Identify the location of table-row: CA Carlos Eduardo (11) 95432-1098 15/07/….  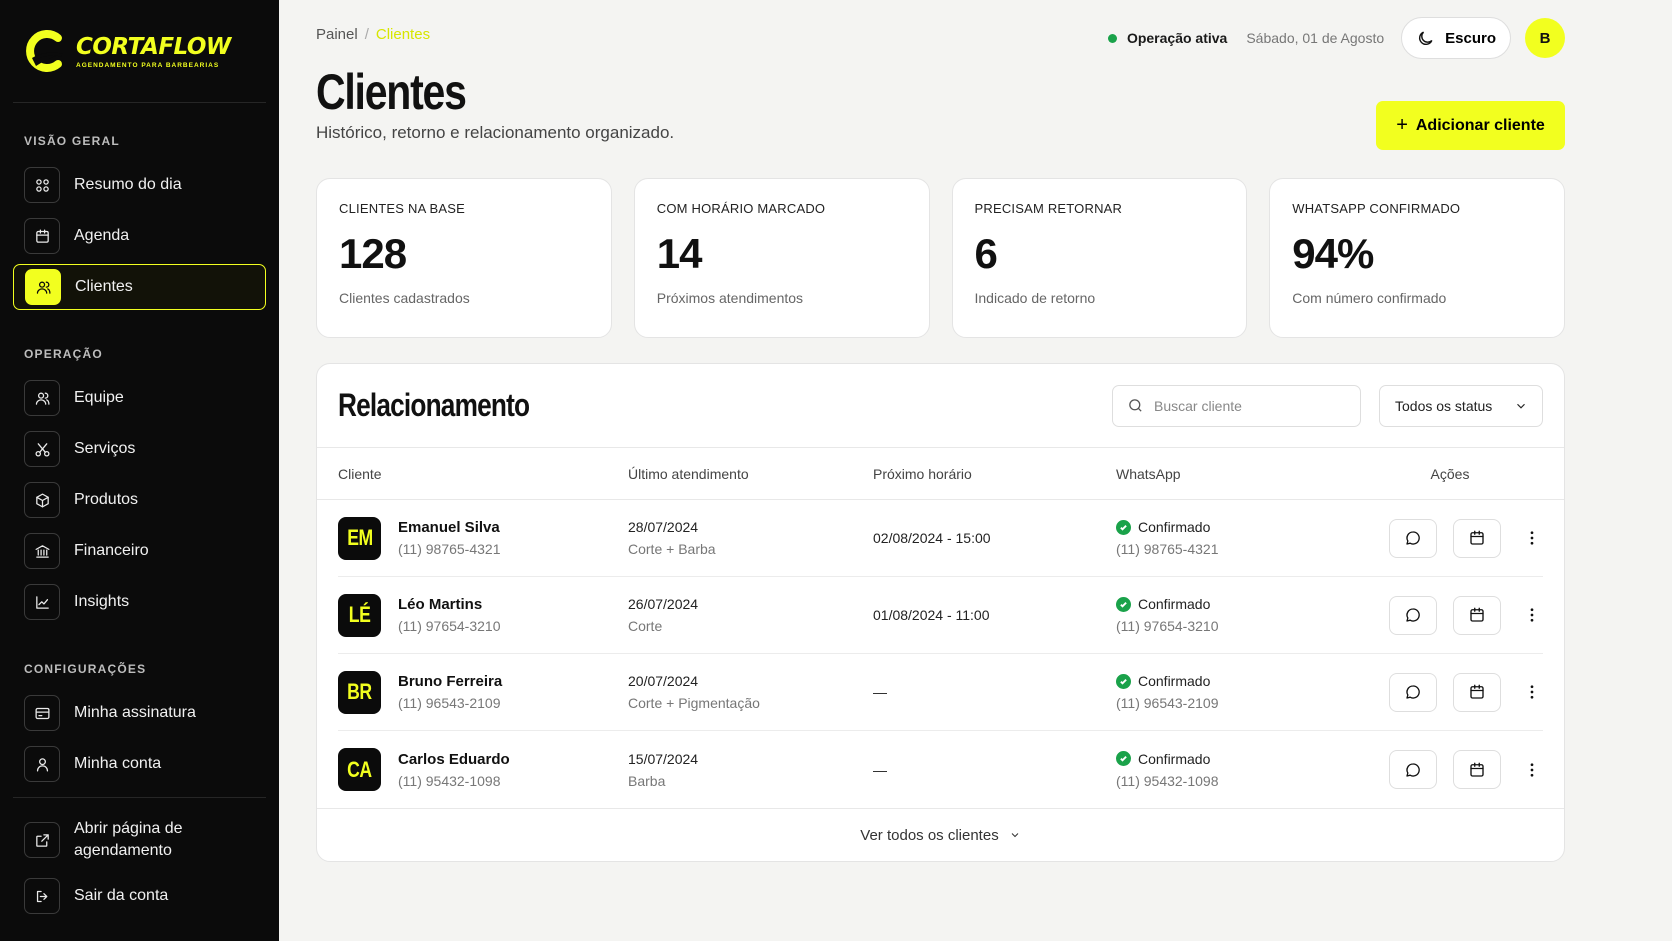
(940, 769).